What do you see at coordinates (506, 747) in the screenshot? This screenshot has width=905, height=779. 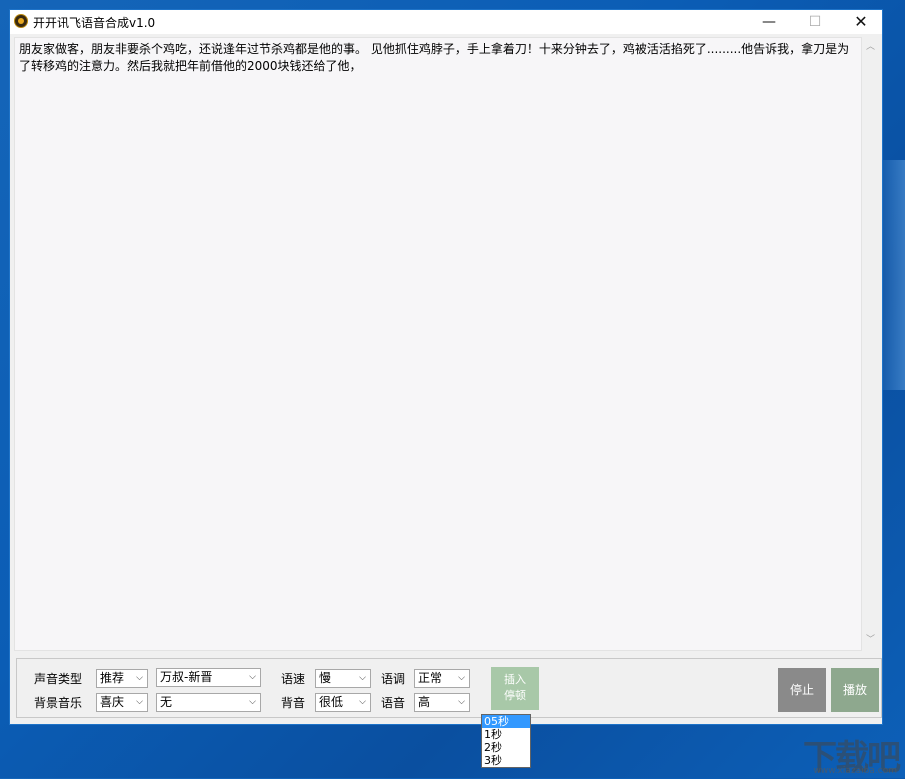 I see `pause-option: 2秒` at bounding box center [506, 747].